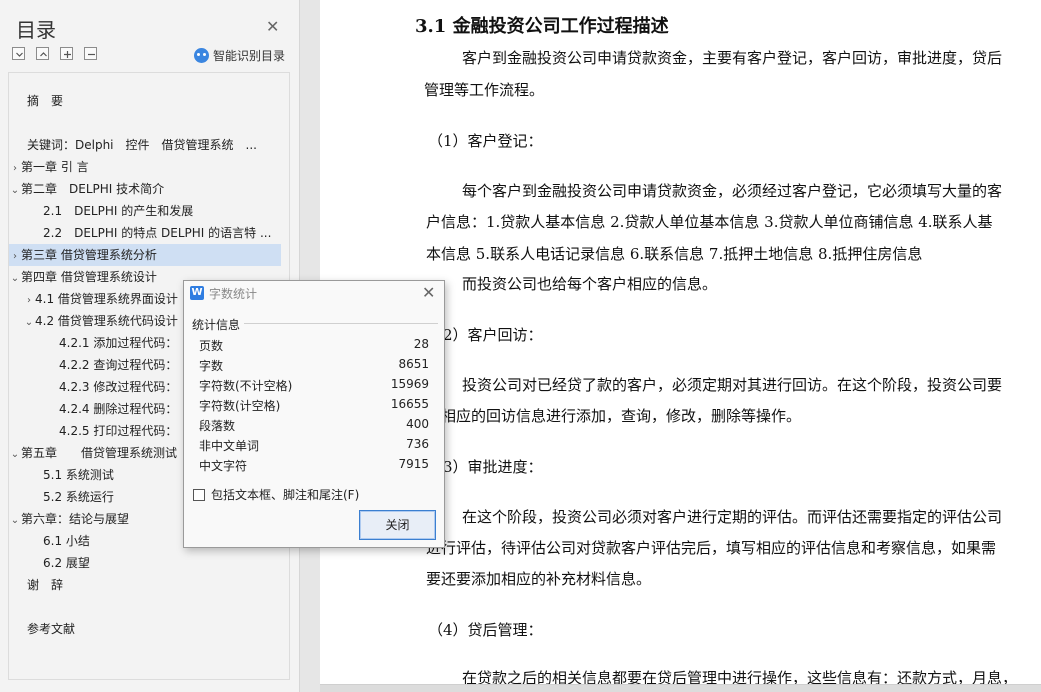  Describe the element at coordinates (197, 293) in the screenshot. I see `wps-logo-icon: W` at that location.